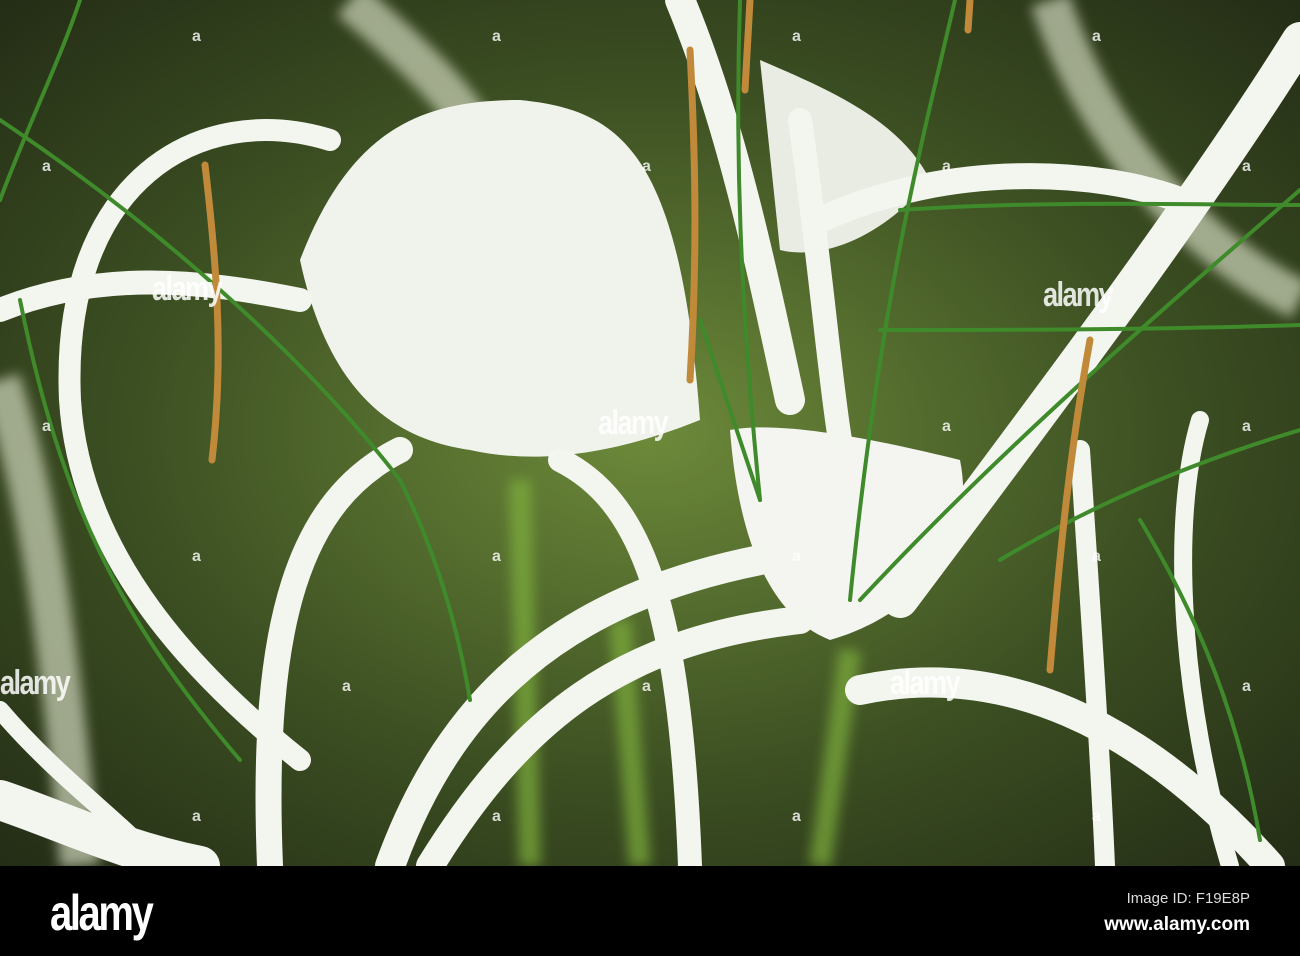 The image size is (1300, 956). What do you see at coordinates (1177, 924) in the screenshot?
I see `site-url: www.alamy.com` at bounding box center [1177, 924].